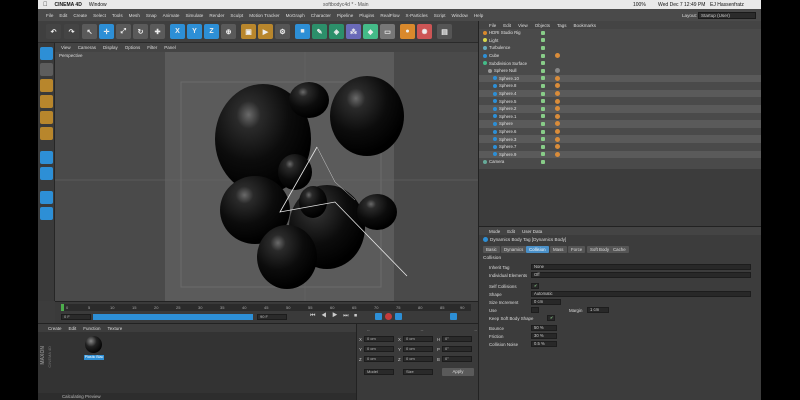 The width and height of the screenshot is (800, 400). Describe the element at coordinates (133, 47) in the screenshot. I see `viewport-menu-options: Options` at that location.